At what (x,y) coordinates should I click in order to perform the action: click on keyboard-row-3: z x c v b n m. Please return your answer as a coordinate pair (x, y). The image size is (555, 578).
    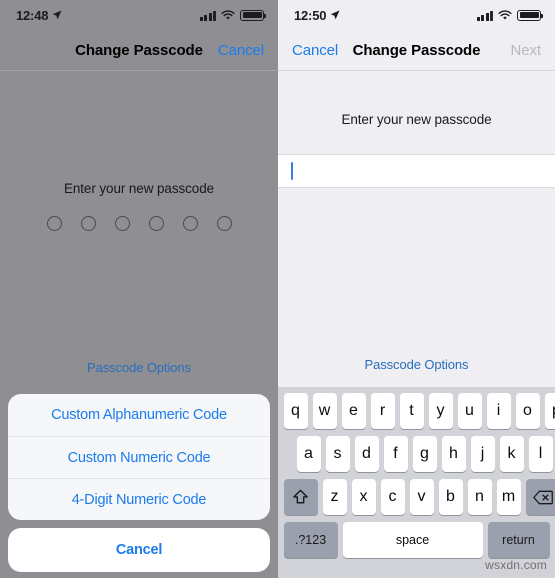
    Looking at the image, I should click on (416, 497).